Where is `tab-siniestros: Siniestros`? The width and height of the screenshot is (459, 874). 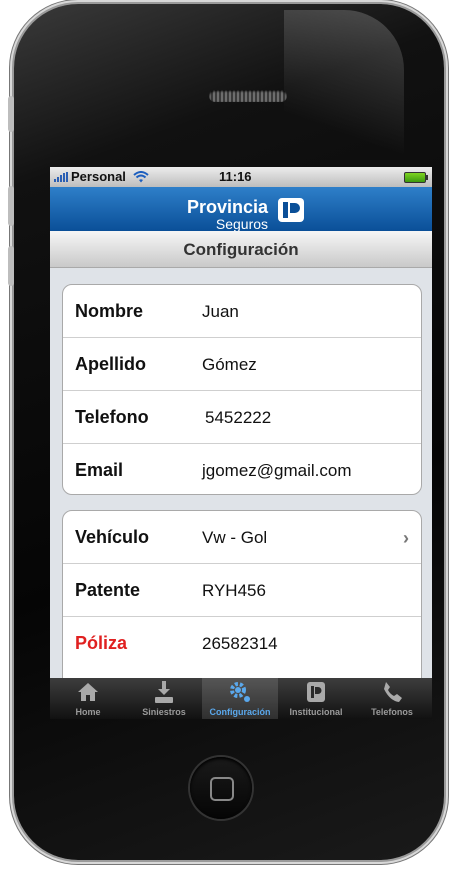 tab-siniestros: Siniestros is located at coordinates (164, 698).